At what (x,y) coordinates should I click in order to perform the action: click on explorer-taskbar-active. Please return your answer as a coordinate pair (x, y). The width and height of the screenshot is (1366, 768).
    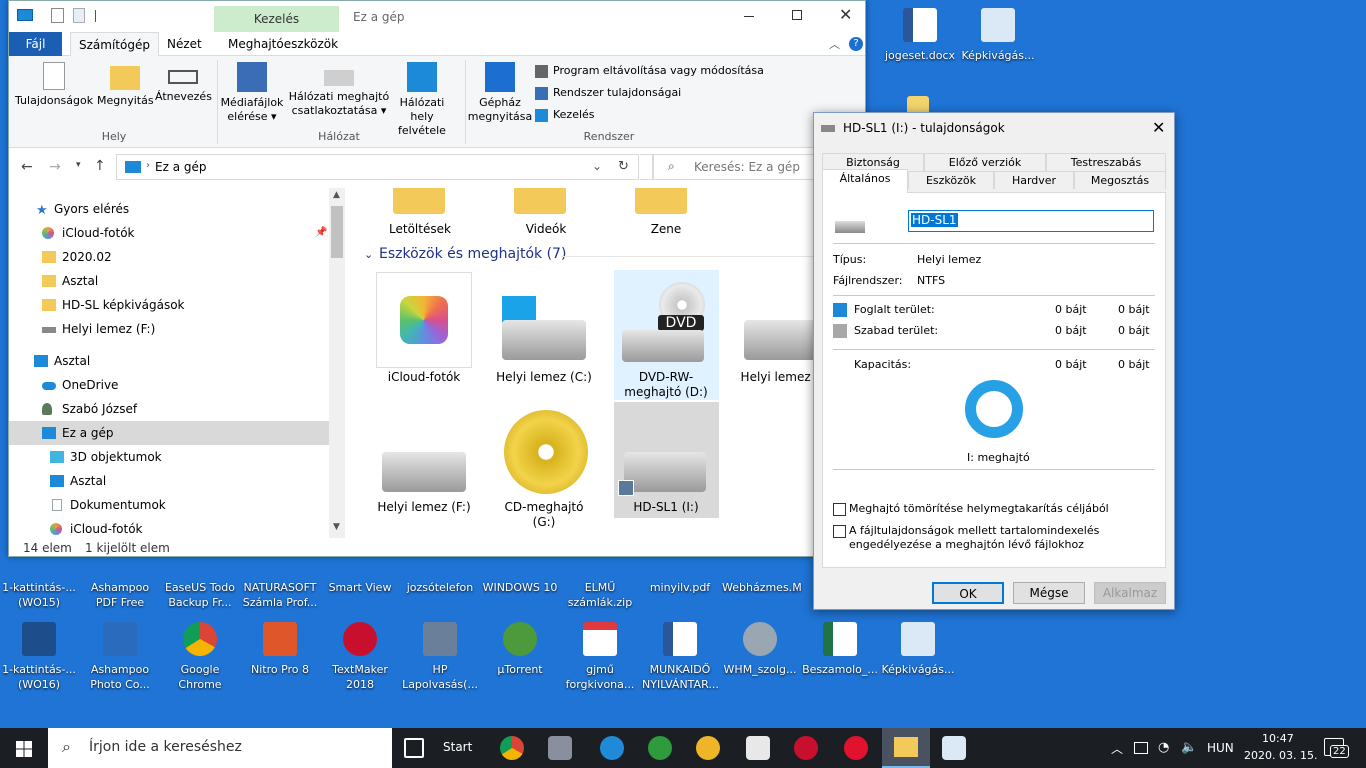
    Looking at the image, I should click on (906, 748).